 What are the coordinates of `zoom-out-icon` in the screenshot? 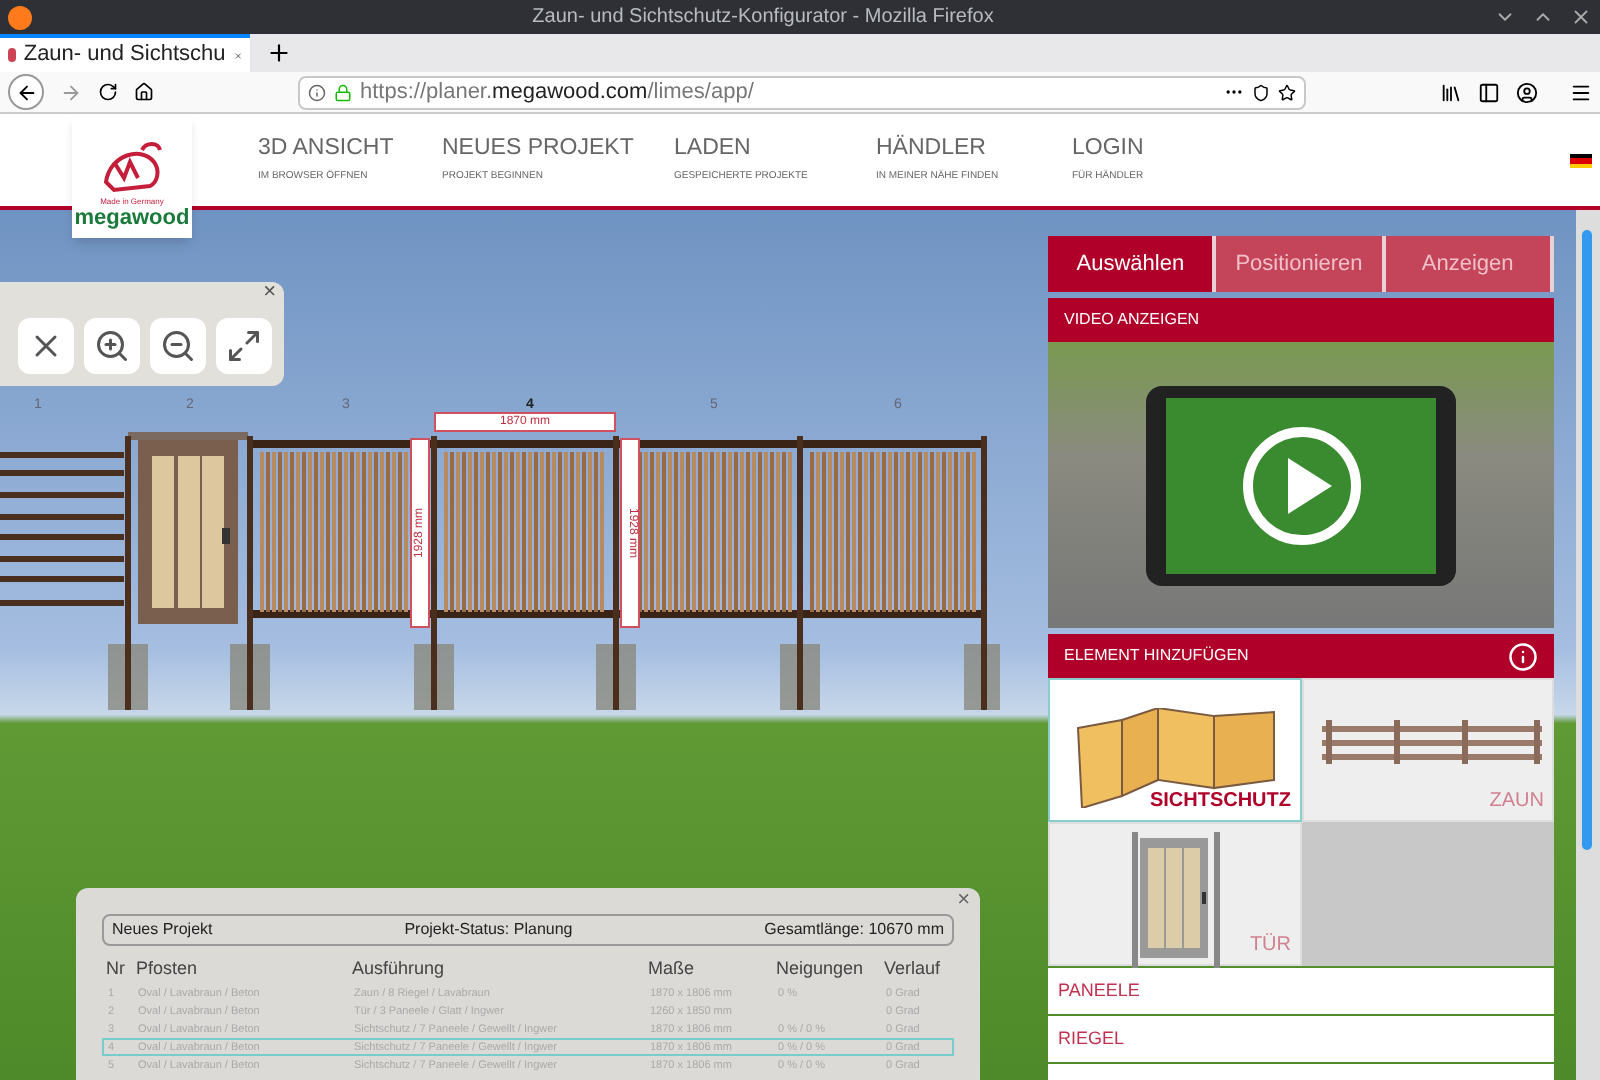 It's located at (178, 346).